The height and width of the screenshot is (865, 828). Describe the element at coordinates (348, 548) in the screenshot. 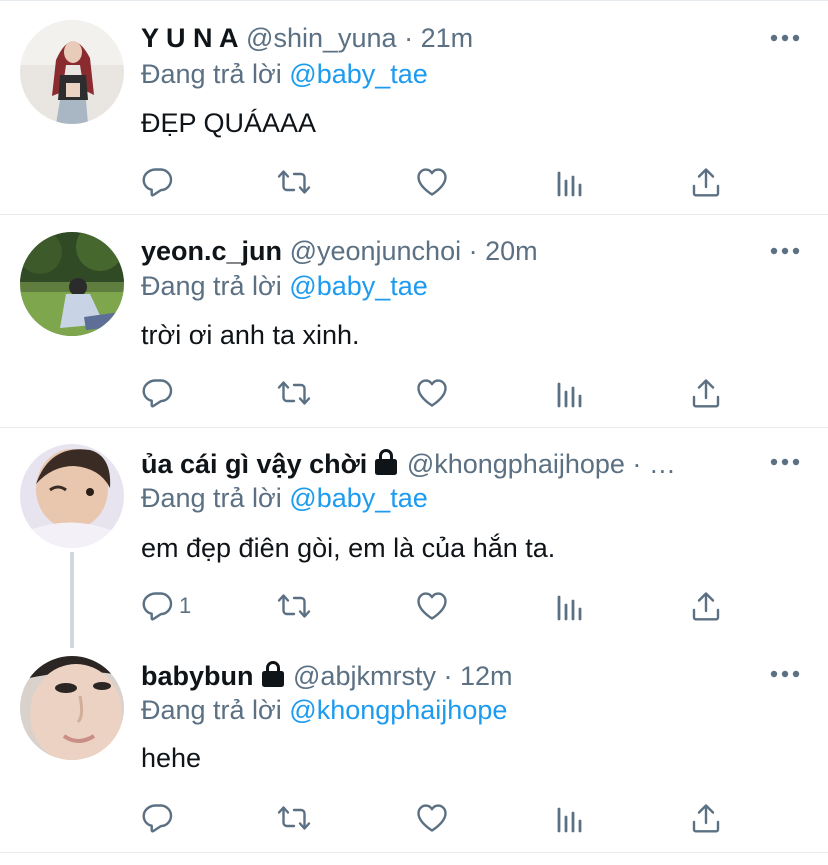

I see `tweet-text: em đẹp điên gòi, em là của hắn ta.` at that location.